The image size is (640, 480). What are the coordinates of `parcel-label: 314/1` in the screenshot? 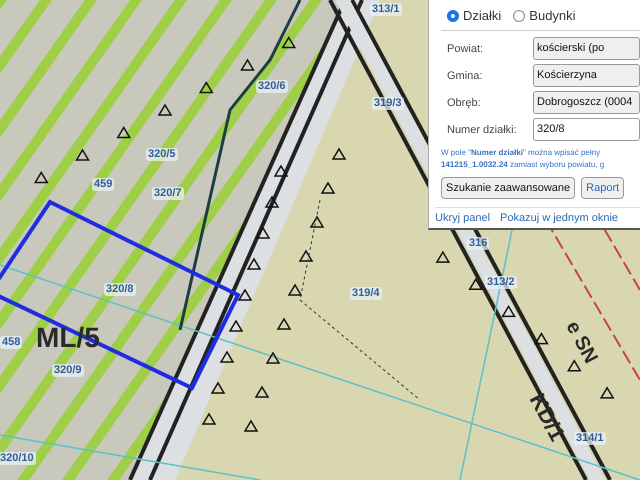 It's located at (590, 438).